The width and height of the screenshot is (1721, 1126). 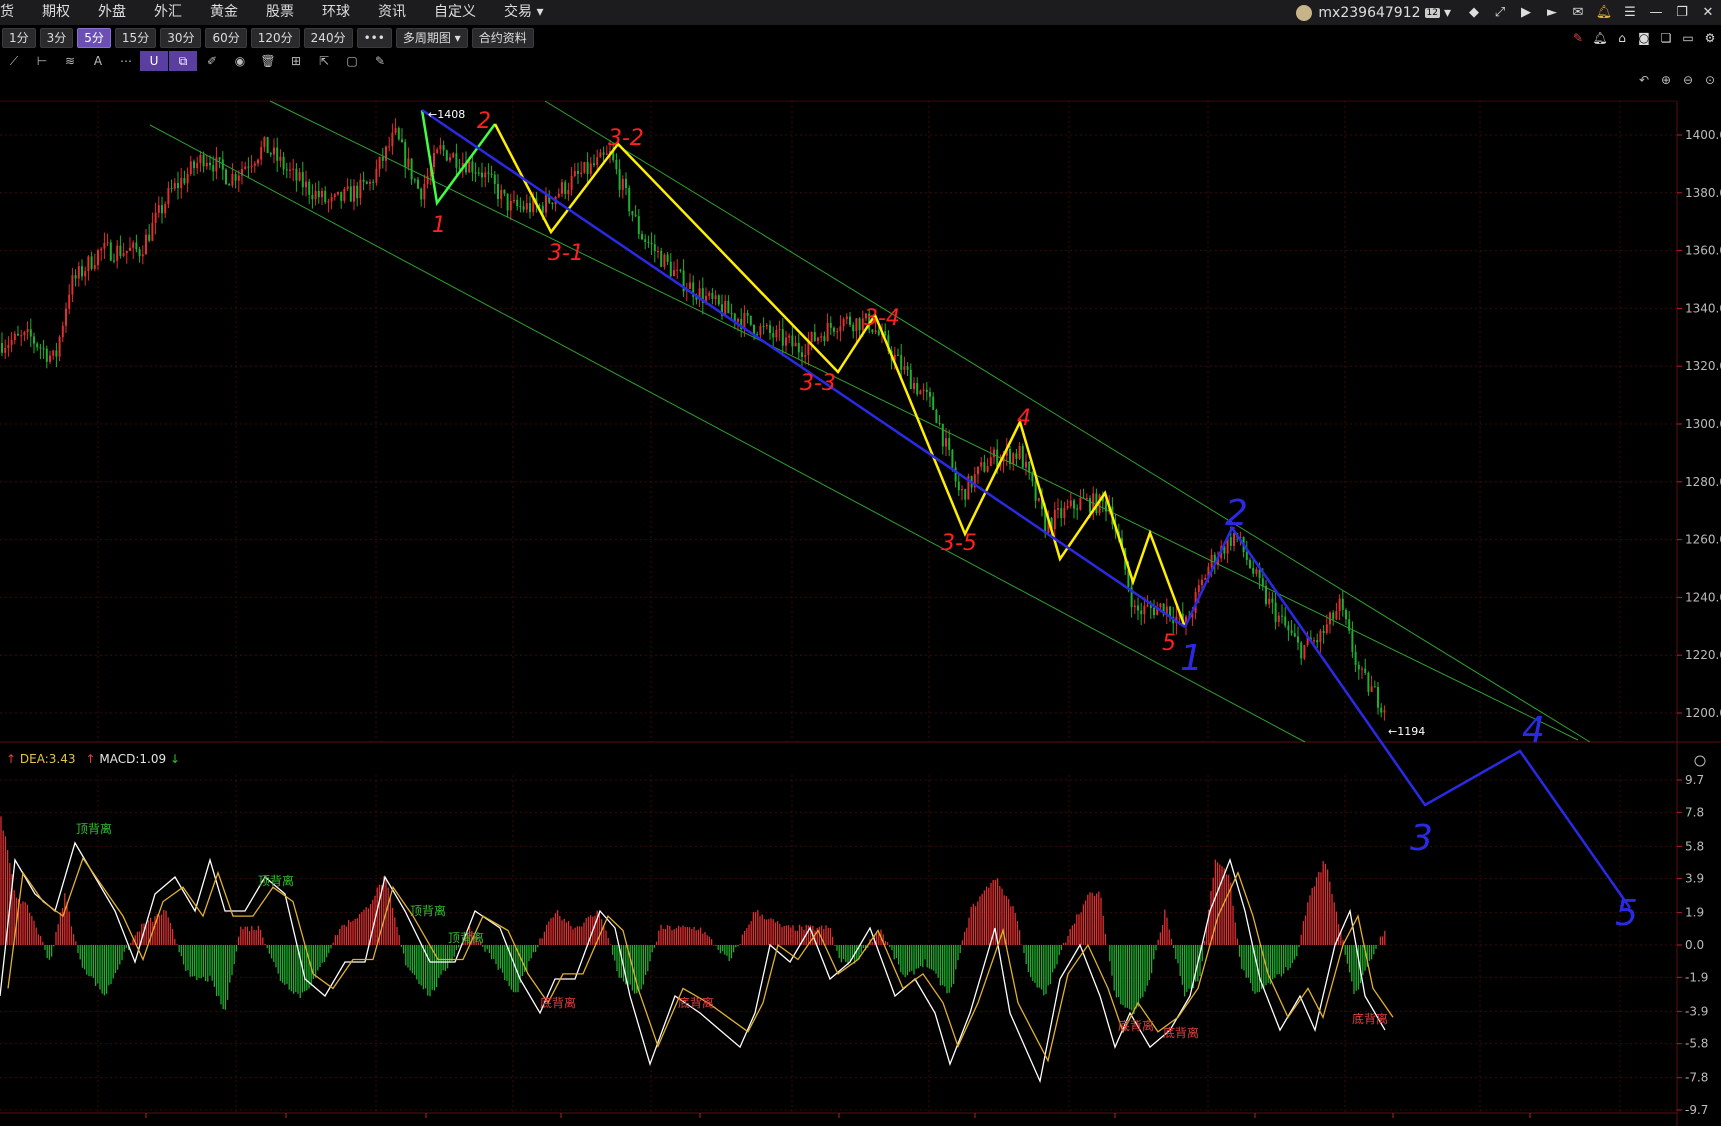 I want to click on wave-blue-projection, so click(x=1407, y=717).